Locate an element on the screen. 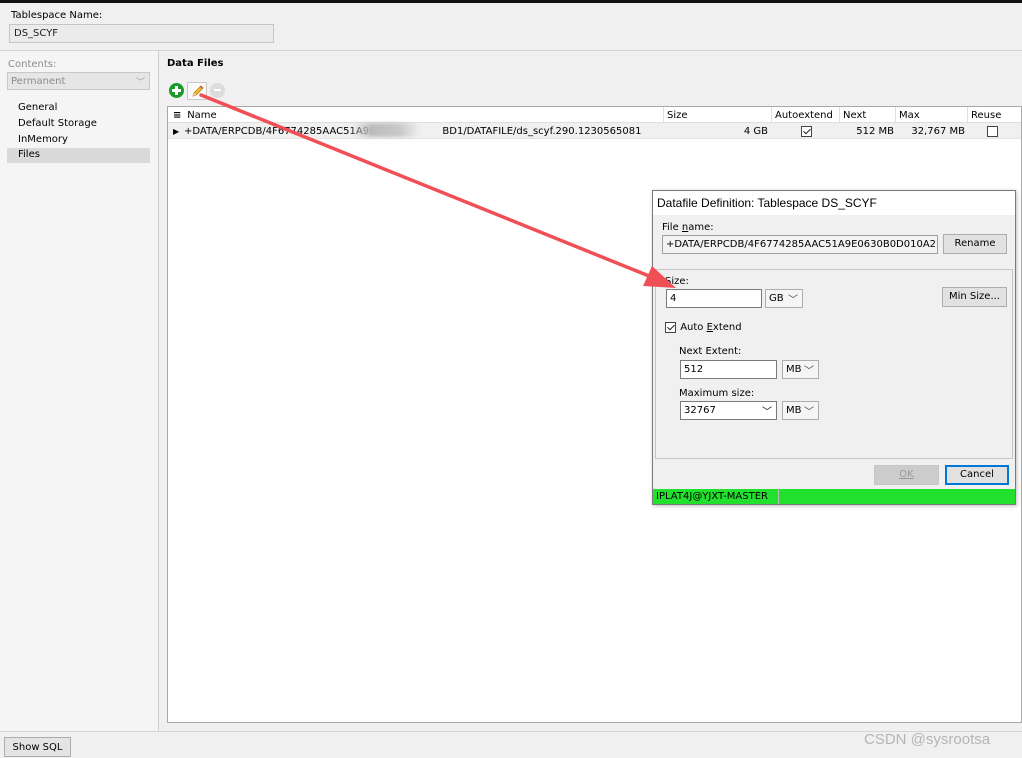 Image resolution: width=1022 pixels, height=758 pixels. ok-button: OK is located at coordinates (906, 475).